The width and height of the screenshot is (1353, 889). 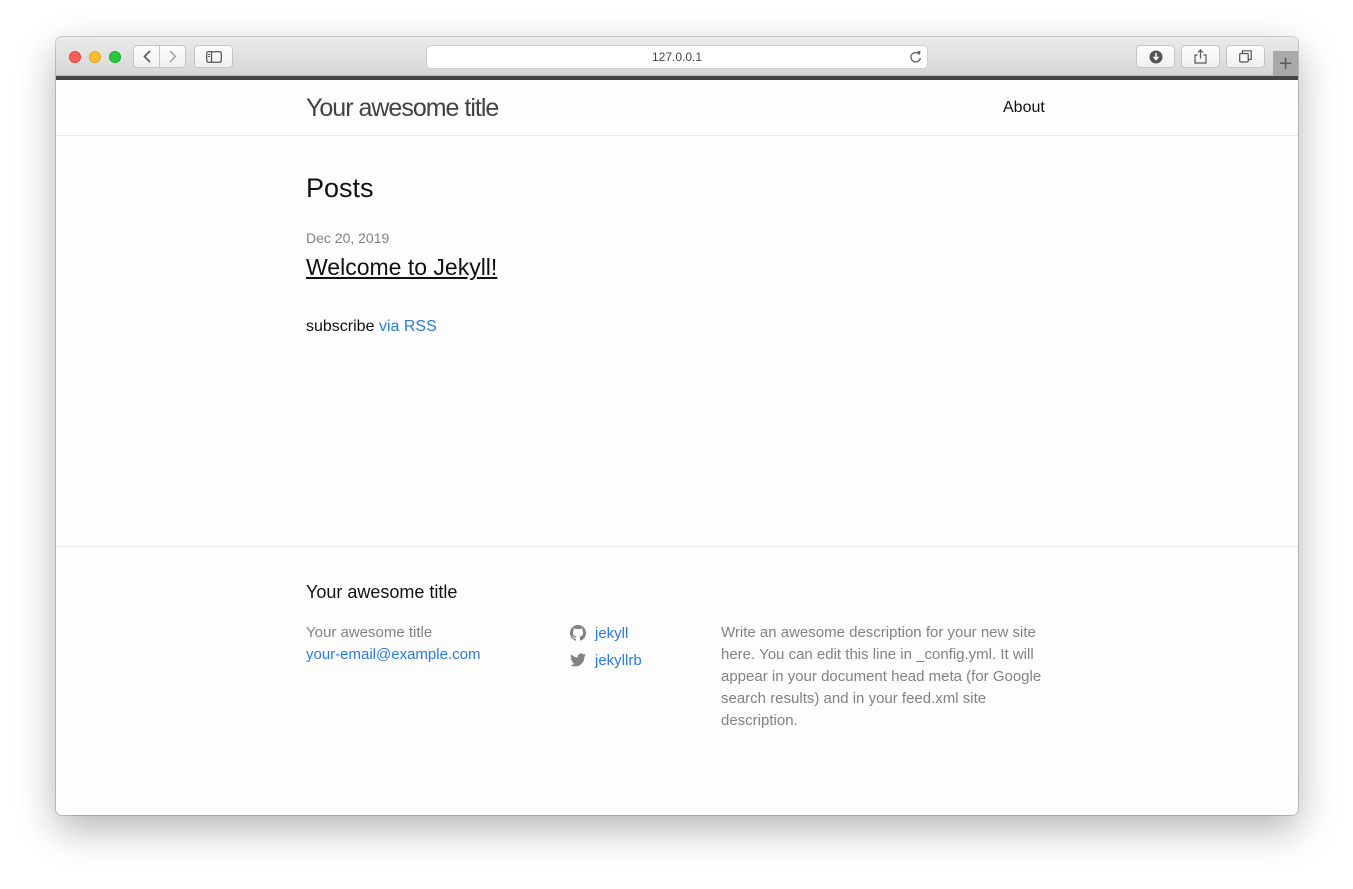 I want to click on social-item-github: jekyll, so click(x=606, y=633).